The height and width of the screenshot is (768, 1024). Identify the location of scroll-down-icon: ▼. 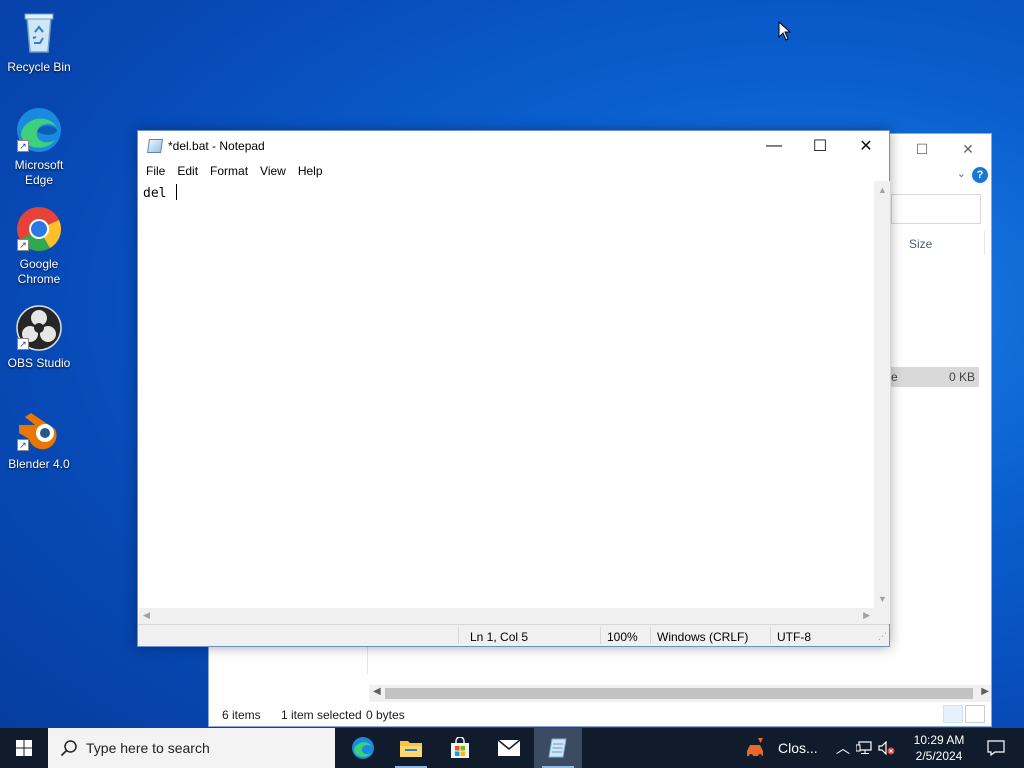
(882, 599).